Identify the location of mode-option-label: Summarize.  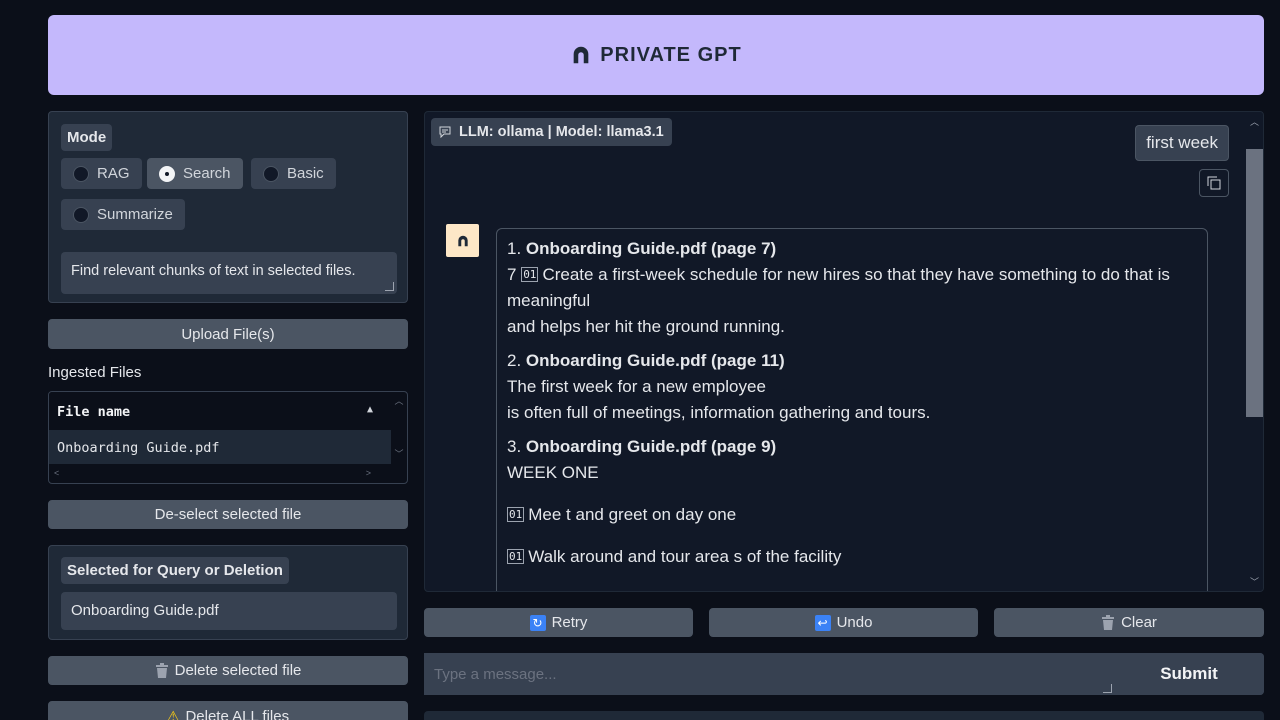
(135, 214).